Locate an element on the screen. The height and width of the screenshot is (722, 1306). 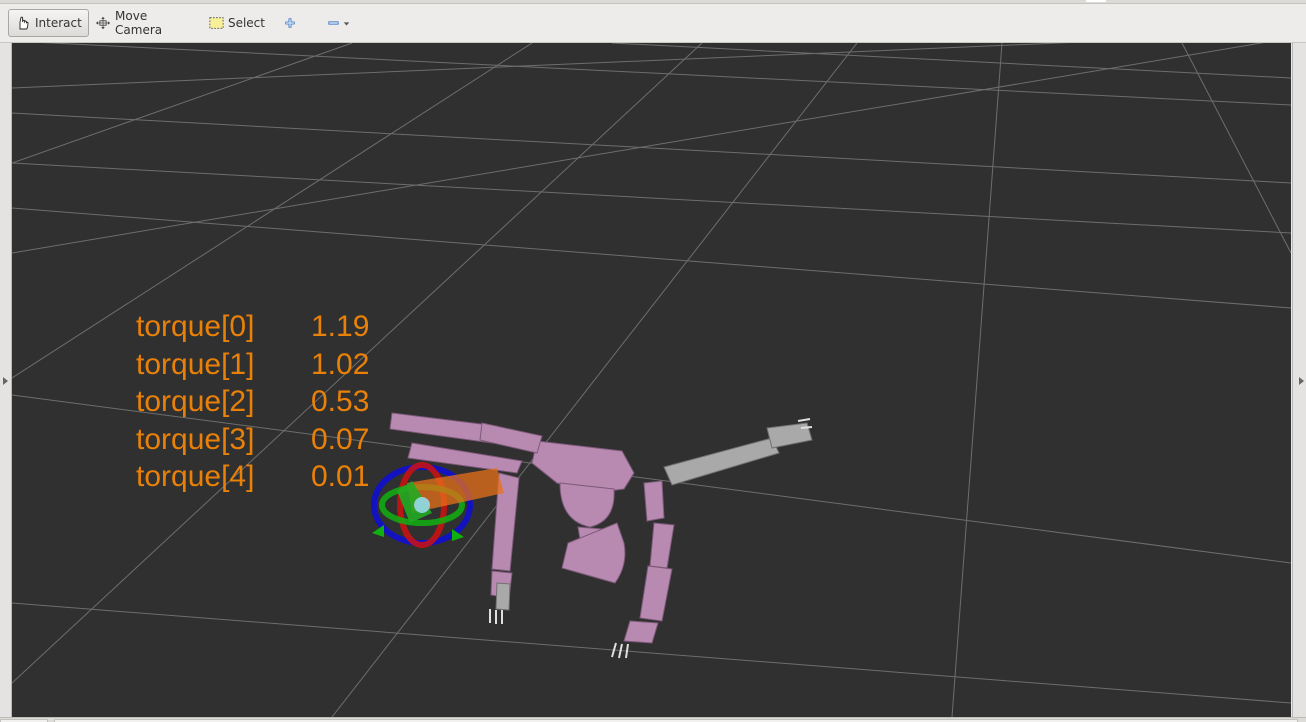
title-nub is located at coordinates (1096, 1).